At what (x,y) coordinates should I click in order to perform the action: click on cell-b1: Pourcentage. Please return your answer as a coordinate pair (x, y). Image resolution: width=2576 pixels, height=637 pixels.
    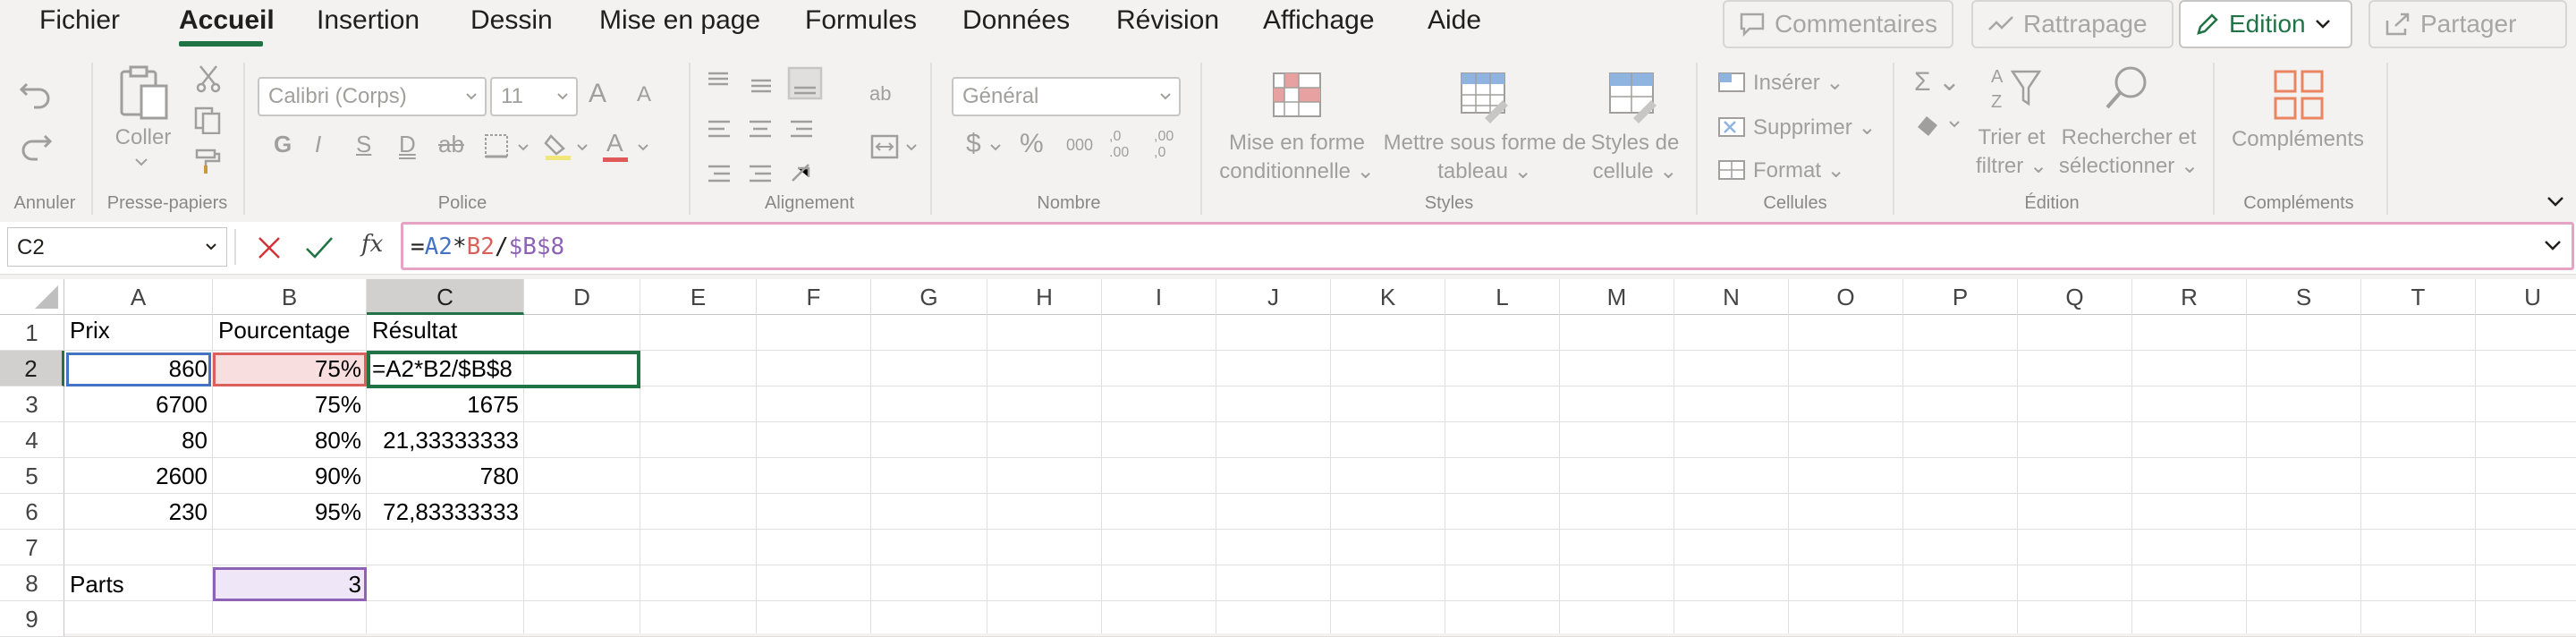
    Looking at the image, I should click on (290, 334).